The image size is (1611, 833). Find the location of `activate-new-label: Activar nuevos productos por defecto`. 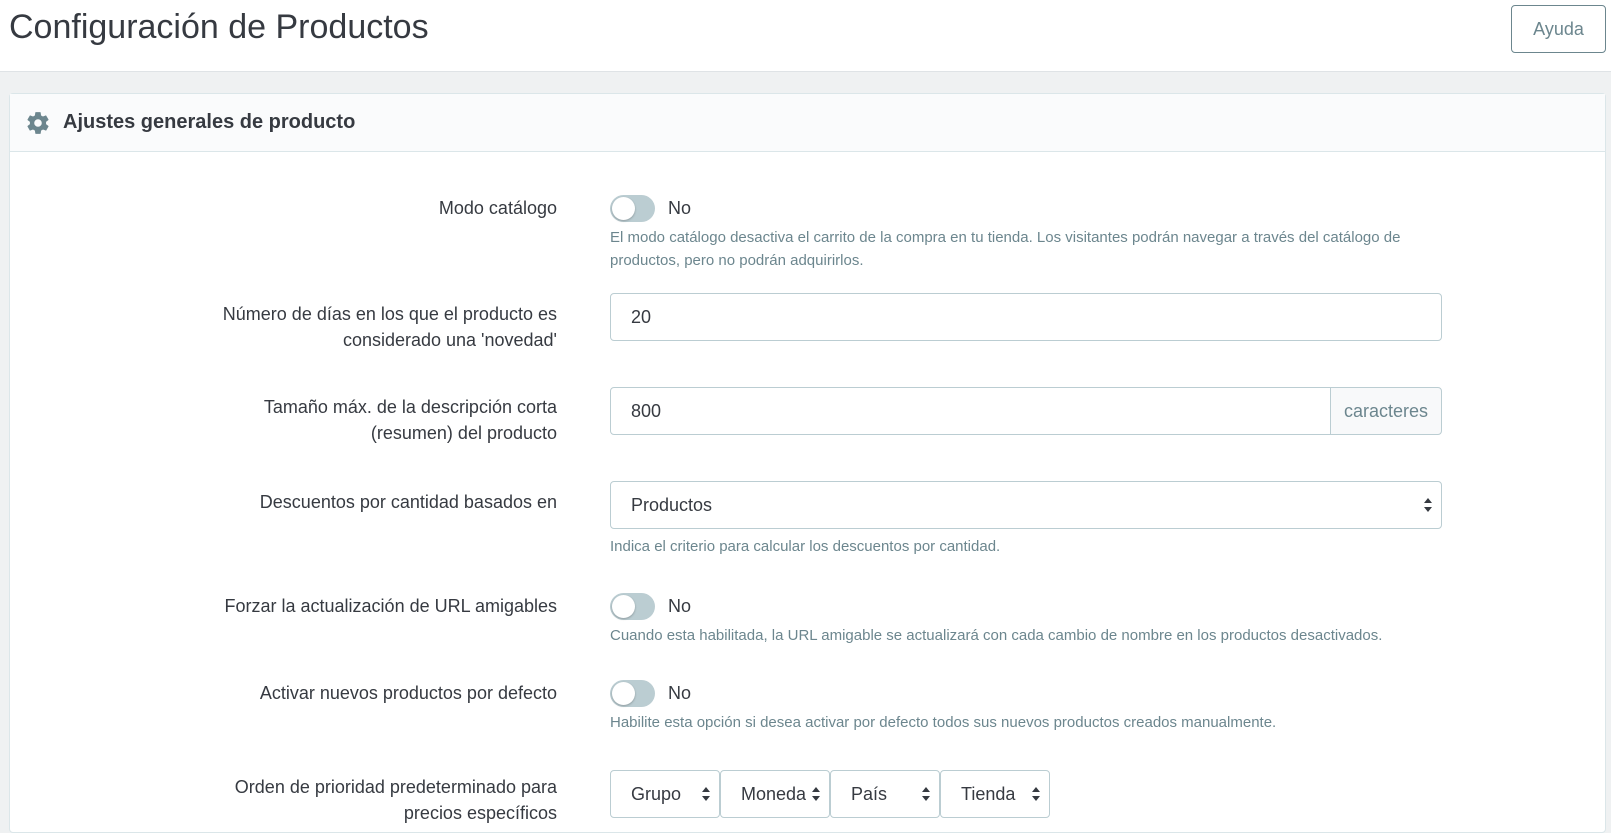

activate-new-label: Activar nuevos productos por defecto is located at coordinates (408, 693).